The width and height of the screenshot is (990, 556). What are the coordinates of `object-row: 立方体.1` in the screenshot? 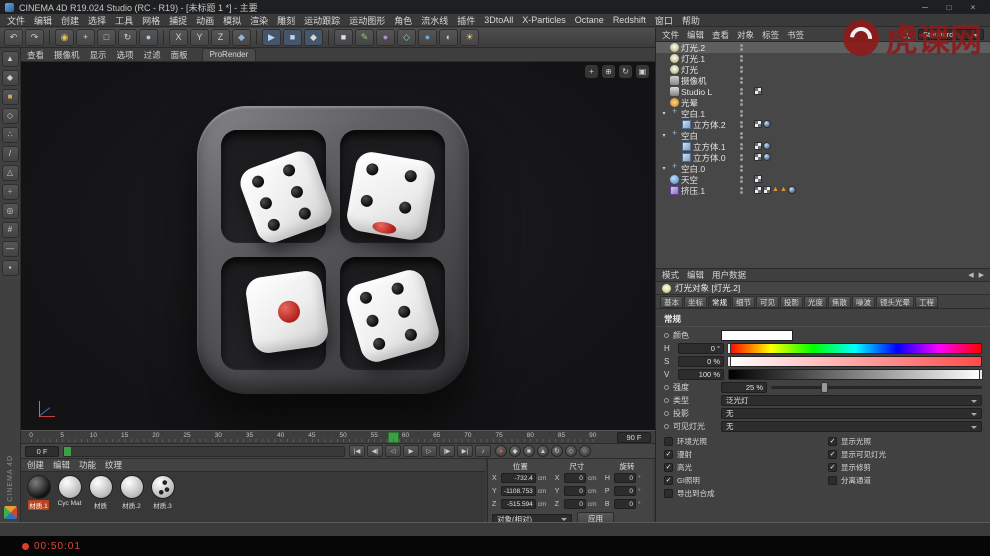 It's located at (823, 146).